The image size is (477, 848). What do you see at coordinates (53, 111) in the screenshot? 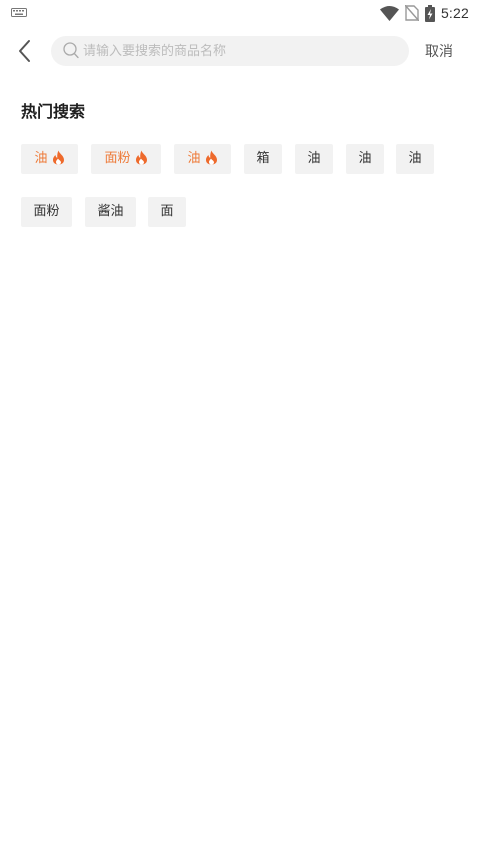
I see `hot-search-title: 热门搜索` at bounding box center [53, 111].